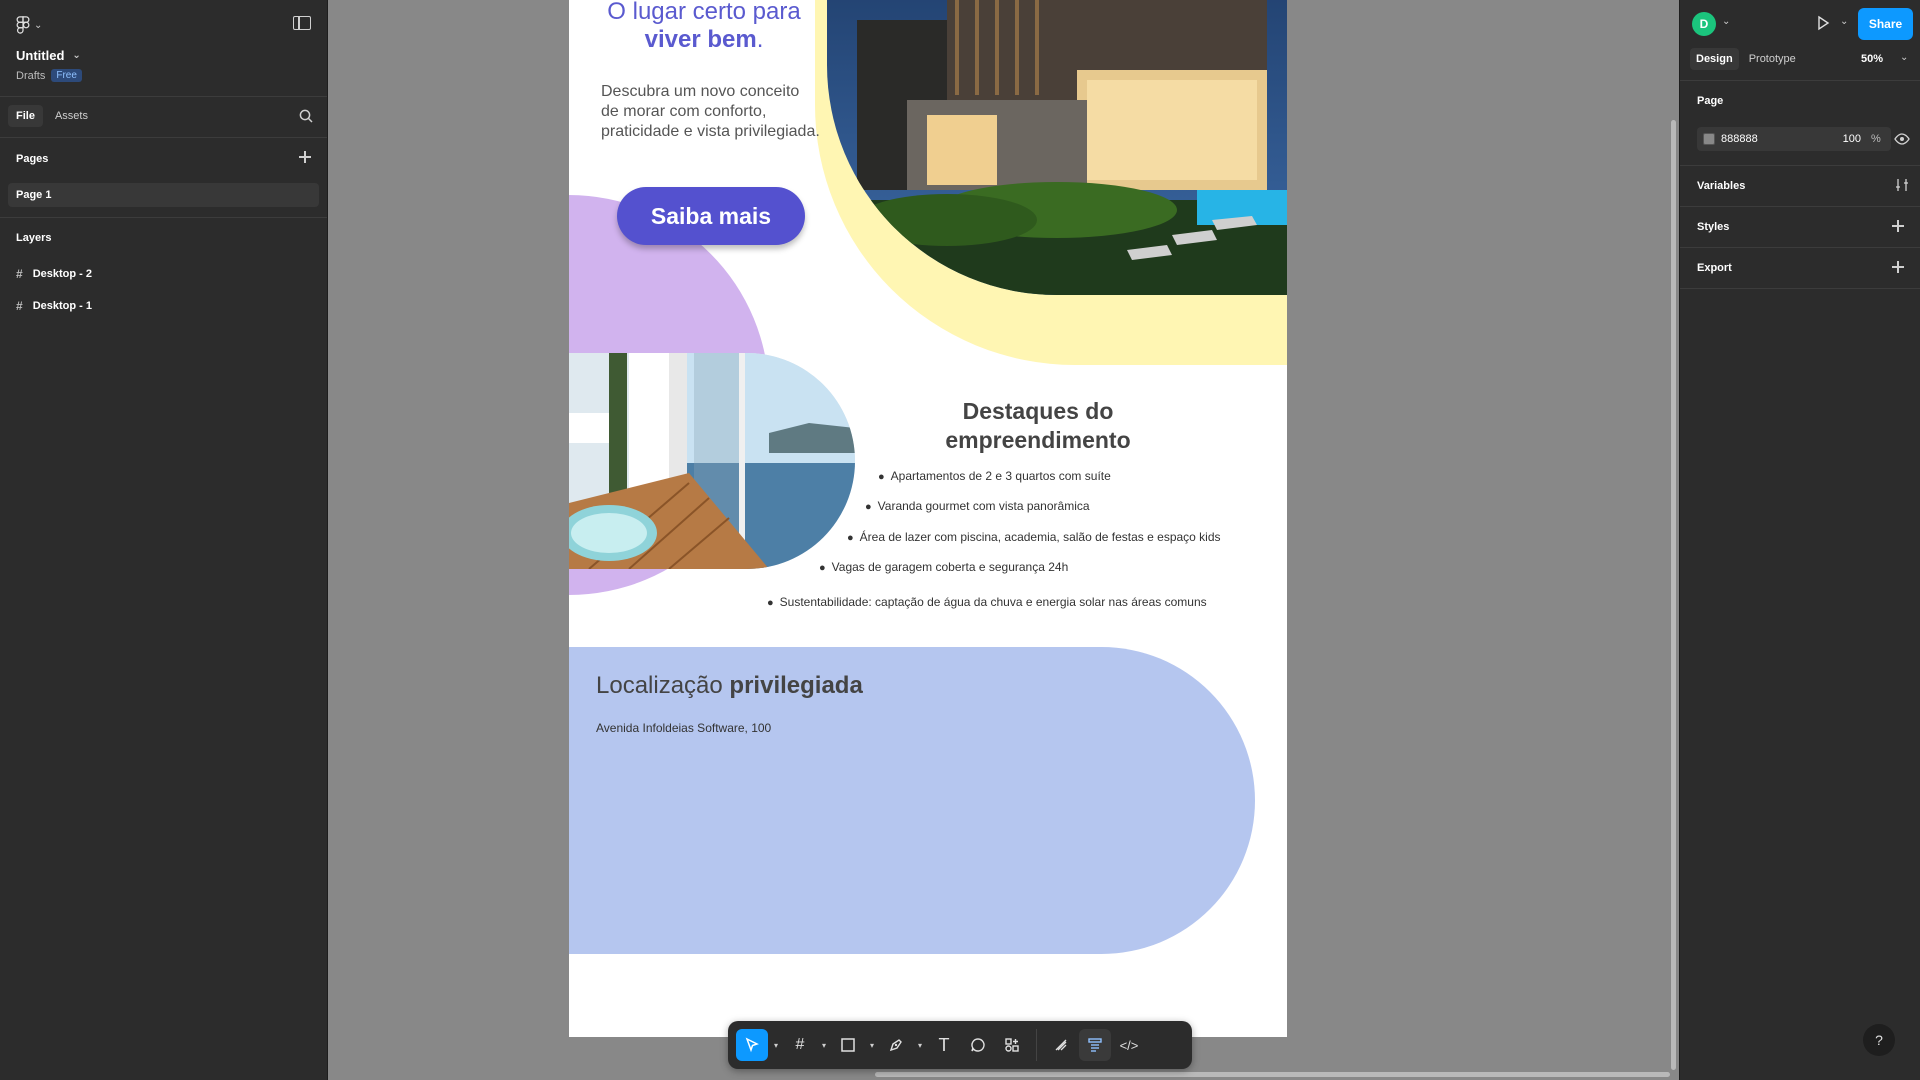  I want to click on styles-header: Styles, so click(1713, 227).